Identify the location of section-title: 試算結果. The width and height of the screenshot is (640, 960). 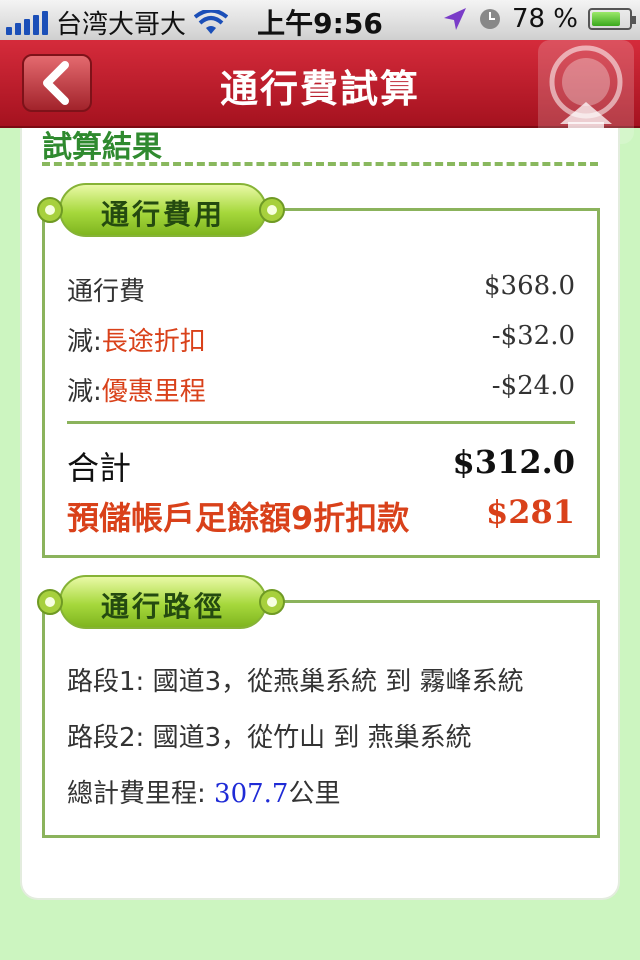
(102, 147).